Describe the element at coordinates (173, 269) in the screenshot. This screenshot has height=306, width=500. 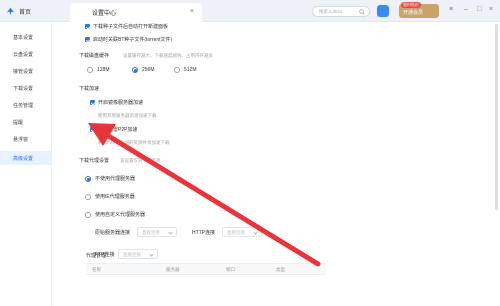
I see `column-server: 服务器` at that location.